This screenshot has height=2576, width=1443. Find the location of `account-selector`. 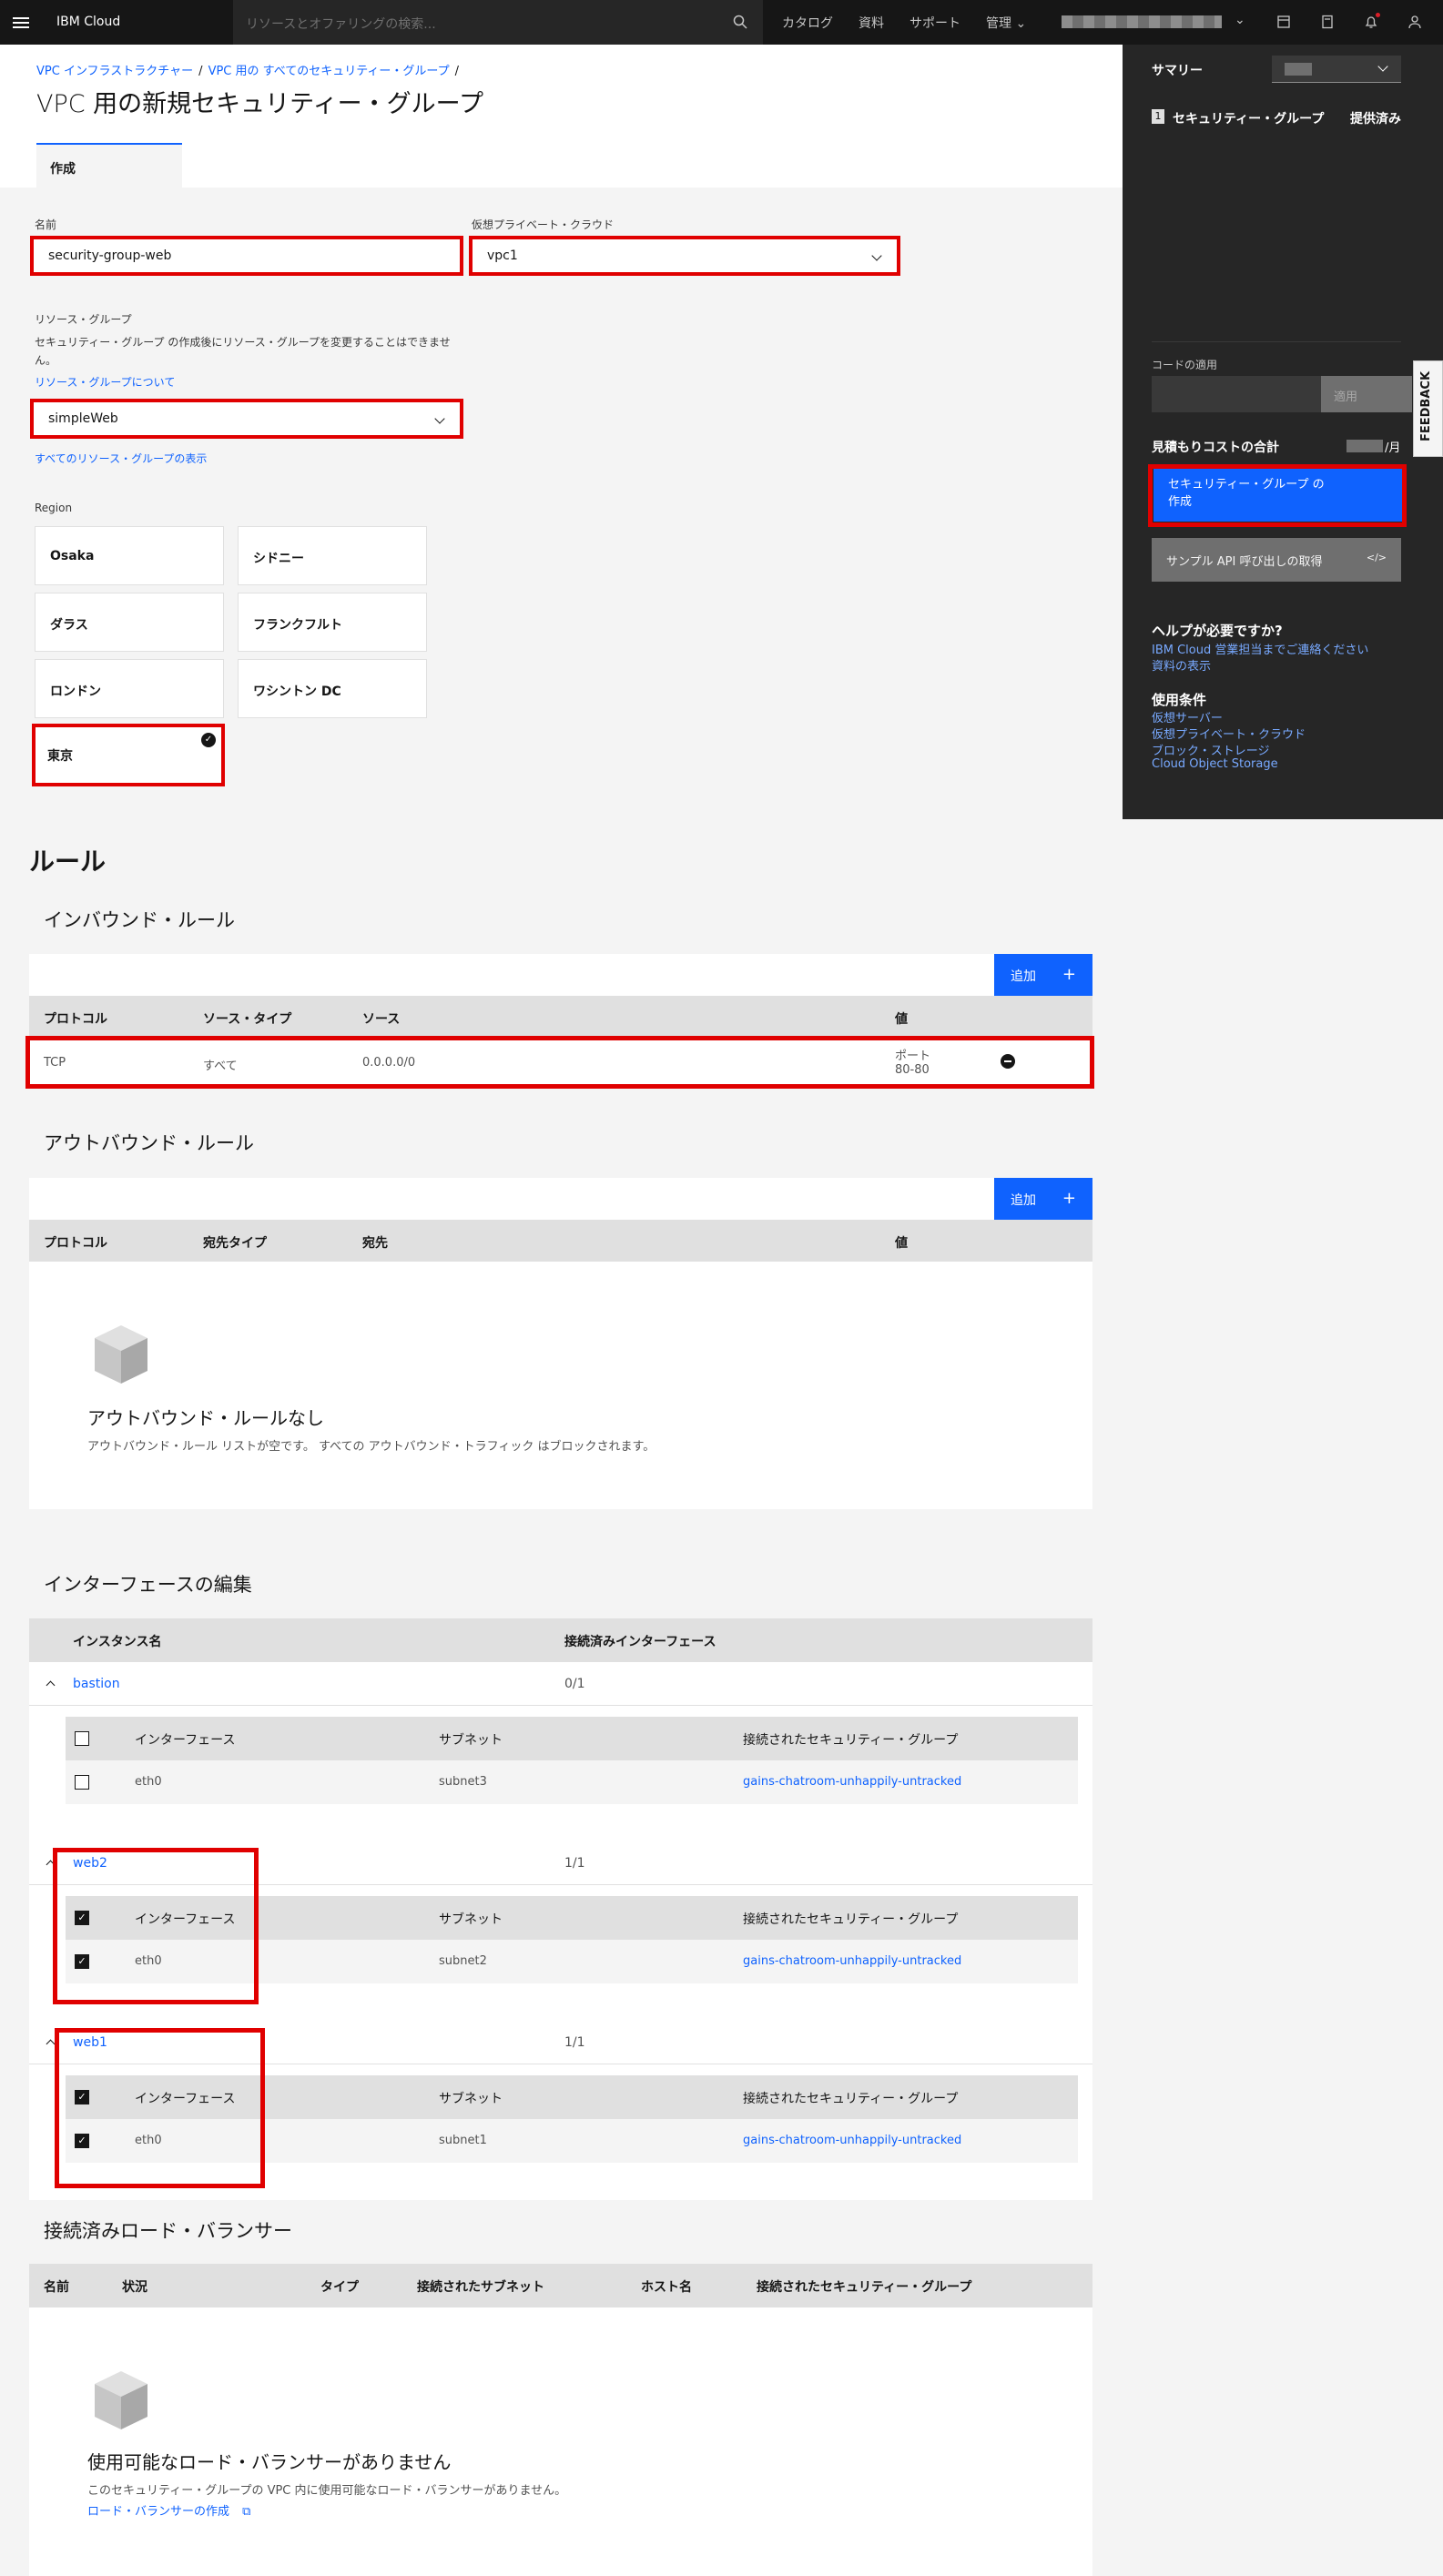

account-selector is located at coordinates (1142, 21).